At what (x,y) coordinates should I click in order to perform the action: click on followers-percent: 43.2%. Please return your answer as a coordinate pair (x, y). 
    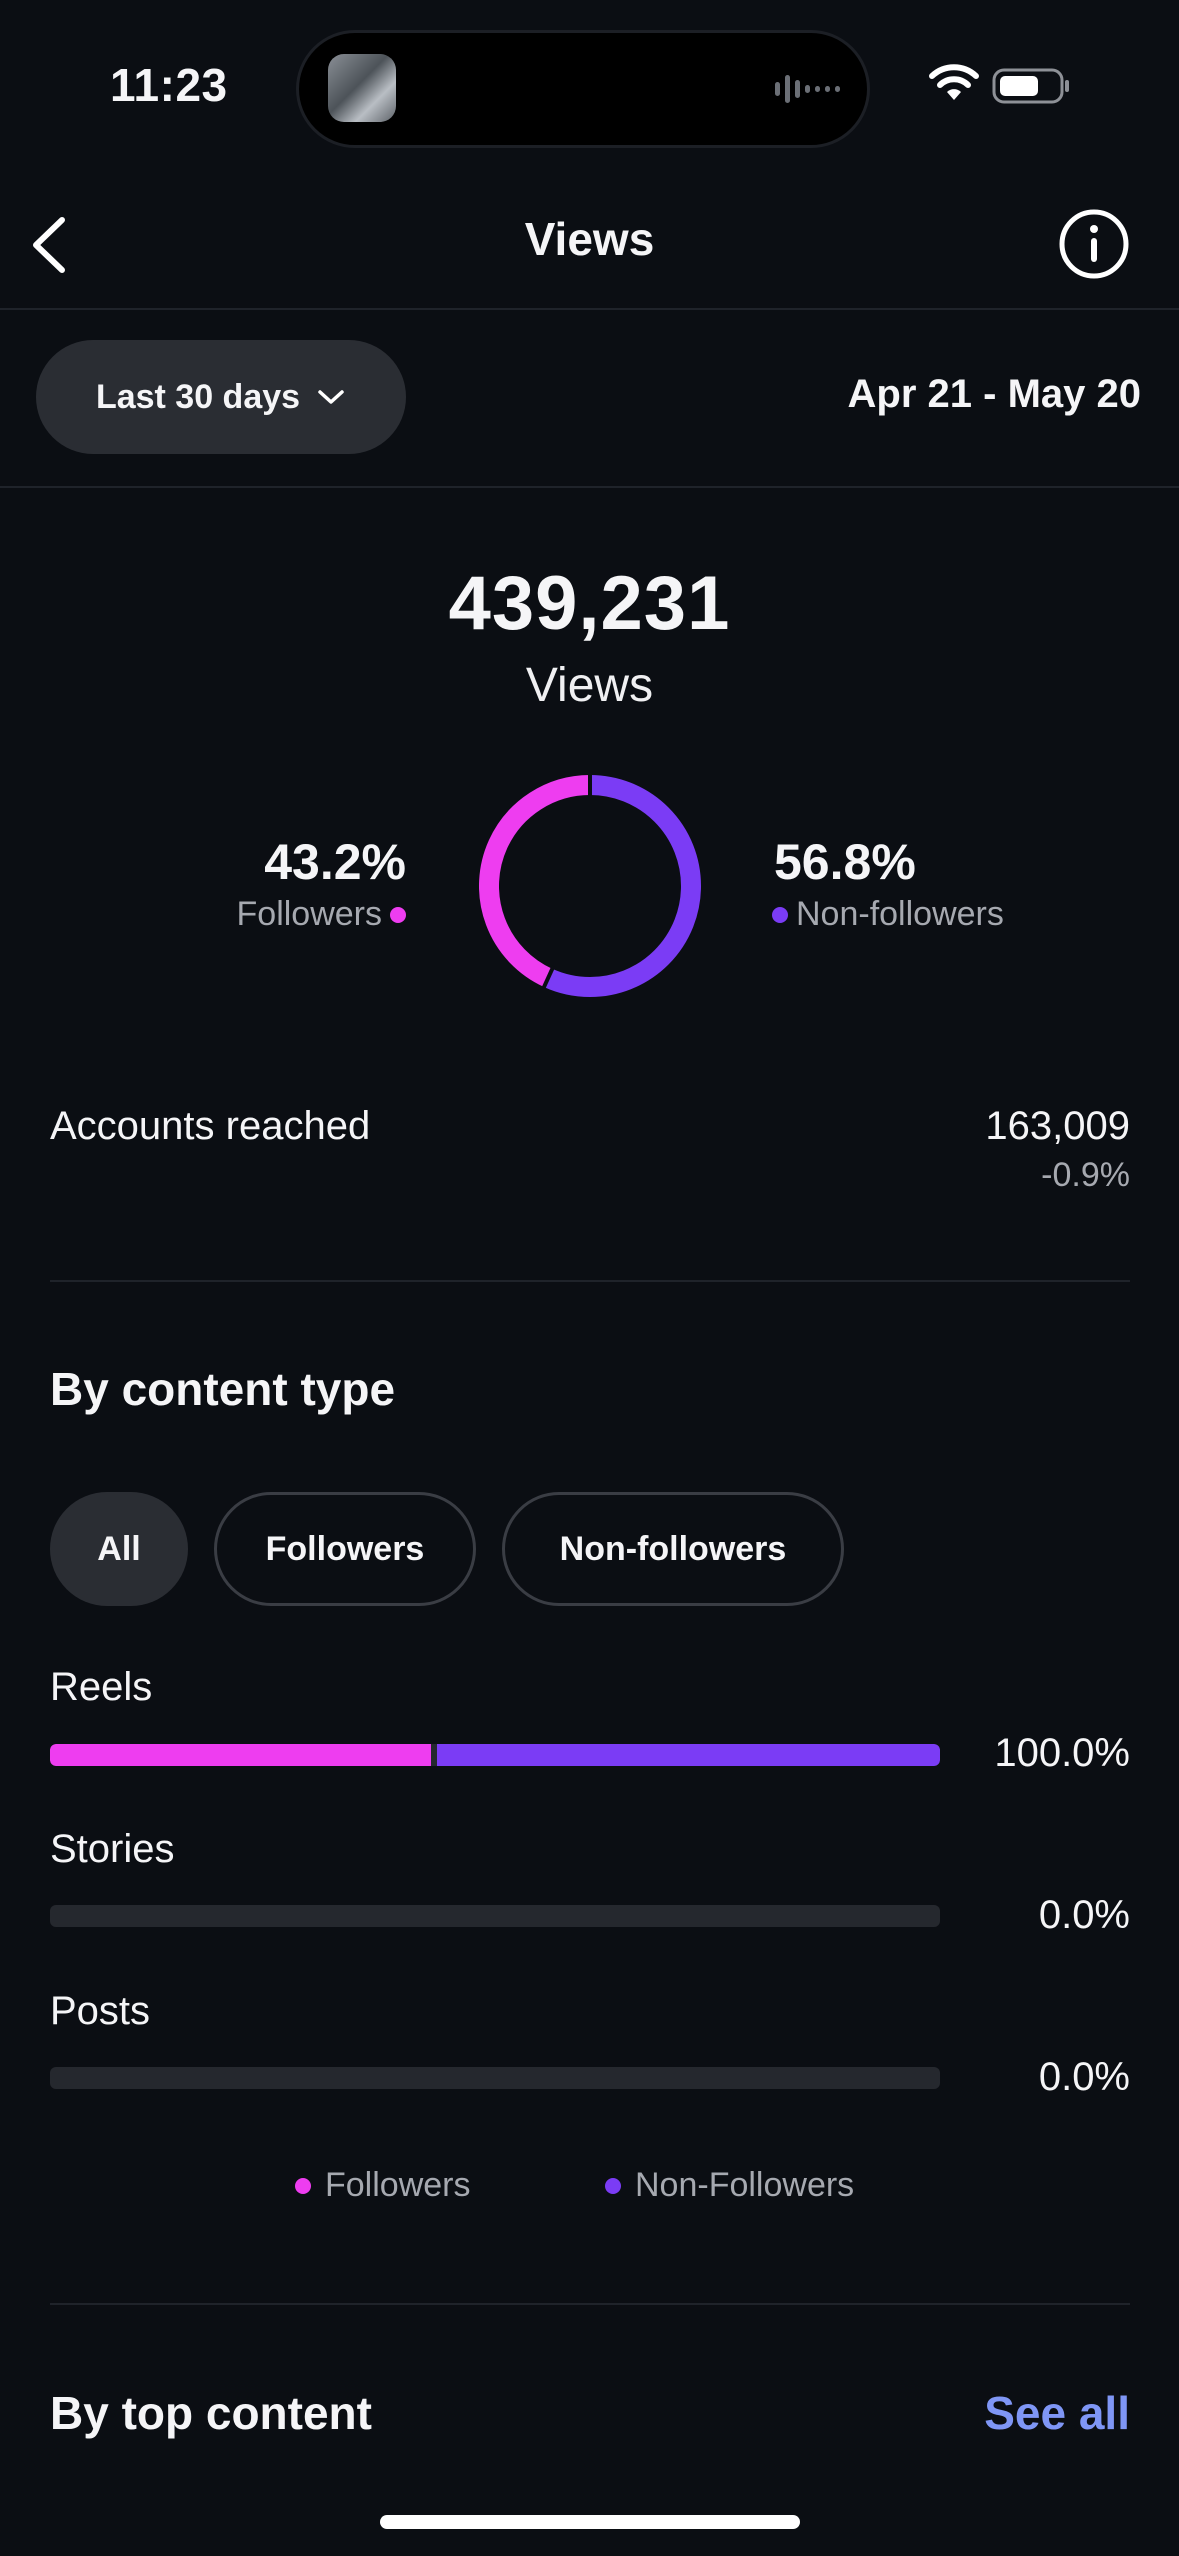
    Looking at the image, I should click on (335, 862).